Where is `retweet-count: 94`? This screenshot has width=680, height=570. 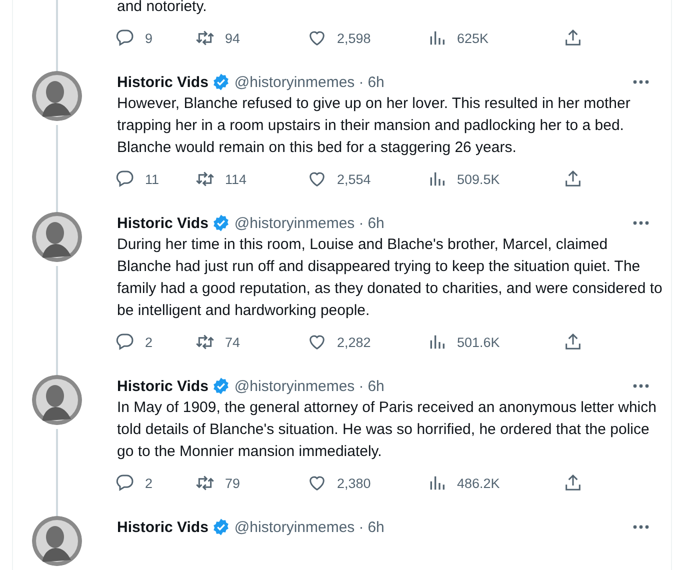 retweet-count: 94 is located at coordinates (232, 38).